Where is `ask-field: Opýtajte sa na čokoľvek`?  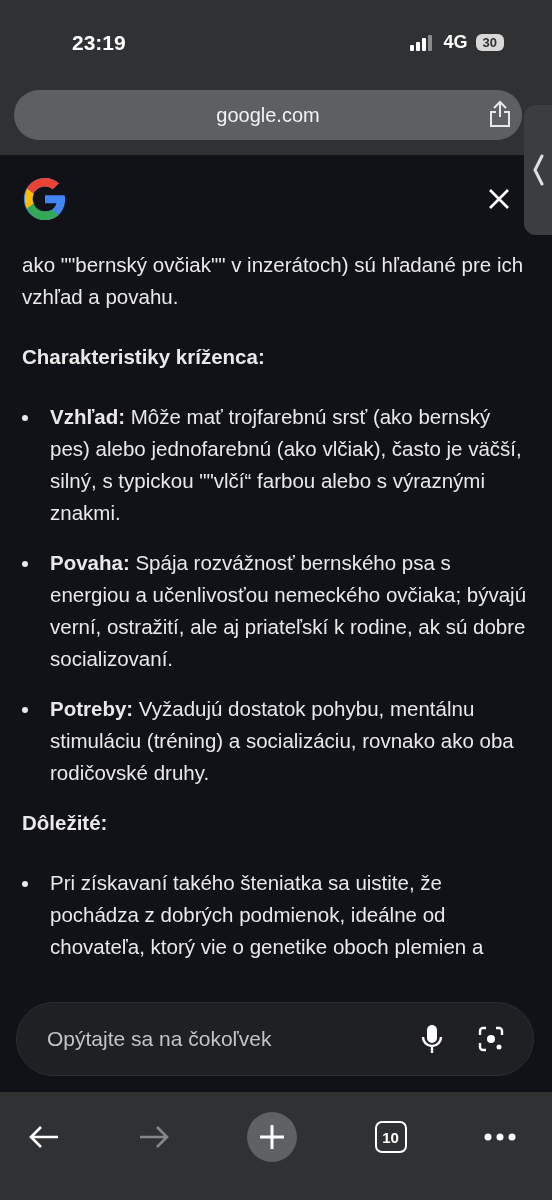 ask-field: Opýtajte sa na čokoľvek is located at coordinates (216, 1039).